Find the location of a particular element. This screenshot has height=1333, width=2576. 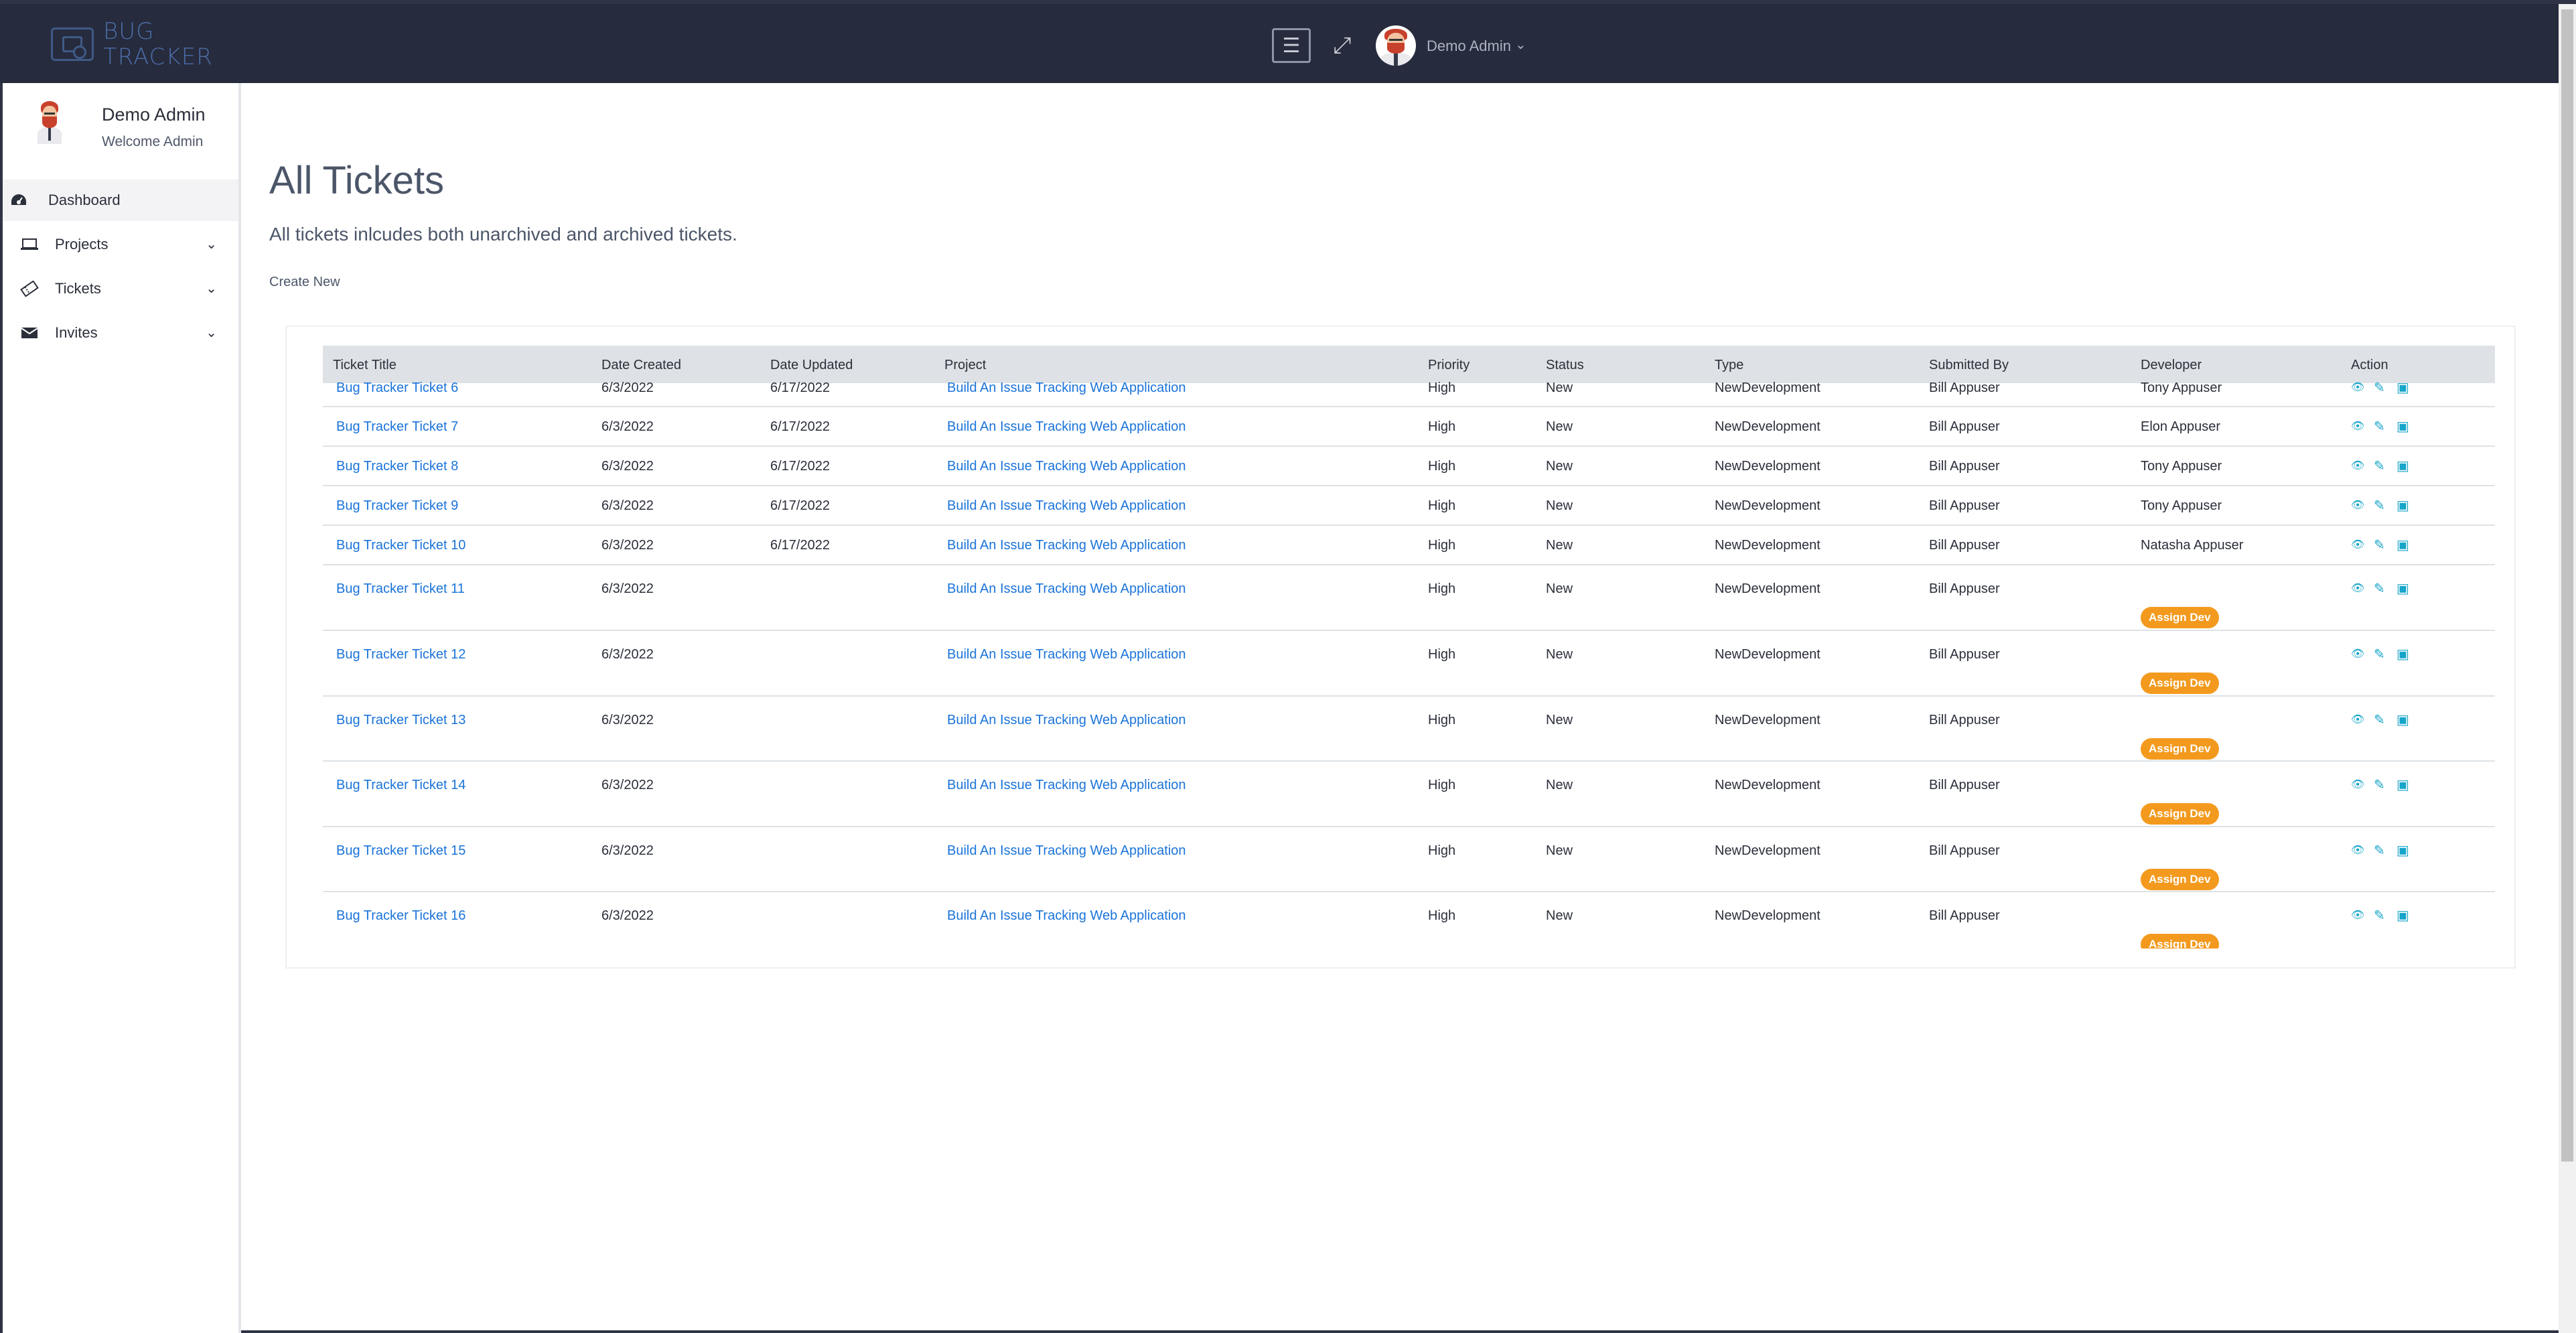

ticket-title-link: Bug Tracker Ticket 10 is located at coordinates (401, 545).